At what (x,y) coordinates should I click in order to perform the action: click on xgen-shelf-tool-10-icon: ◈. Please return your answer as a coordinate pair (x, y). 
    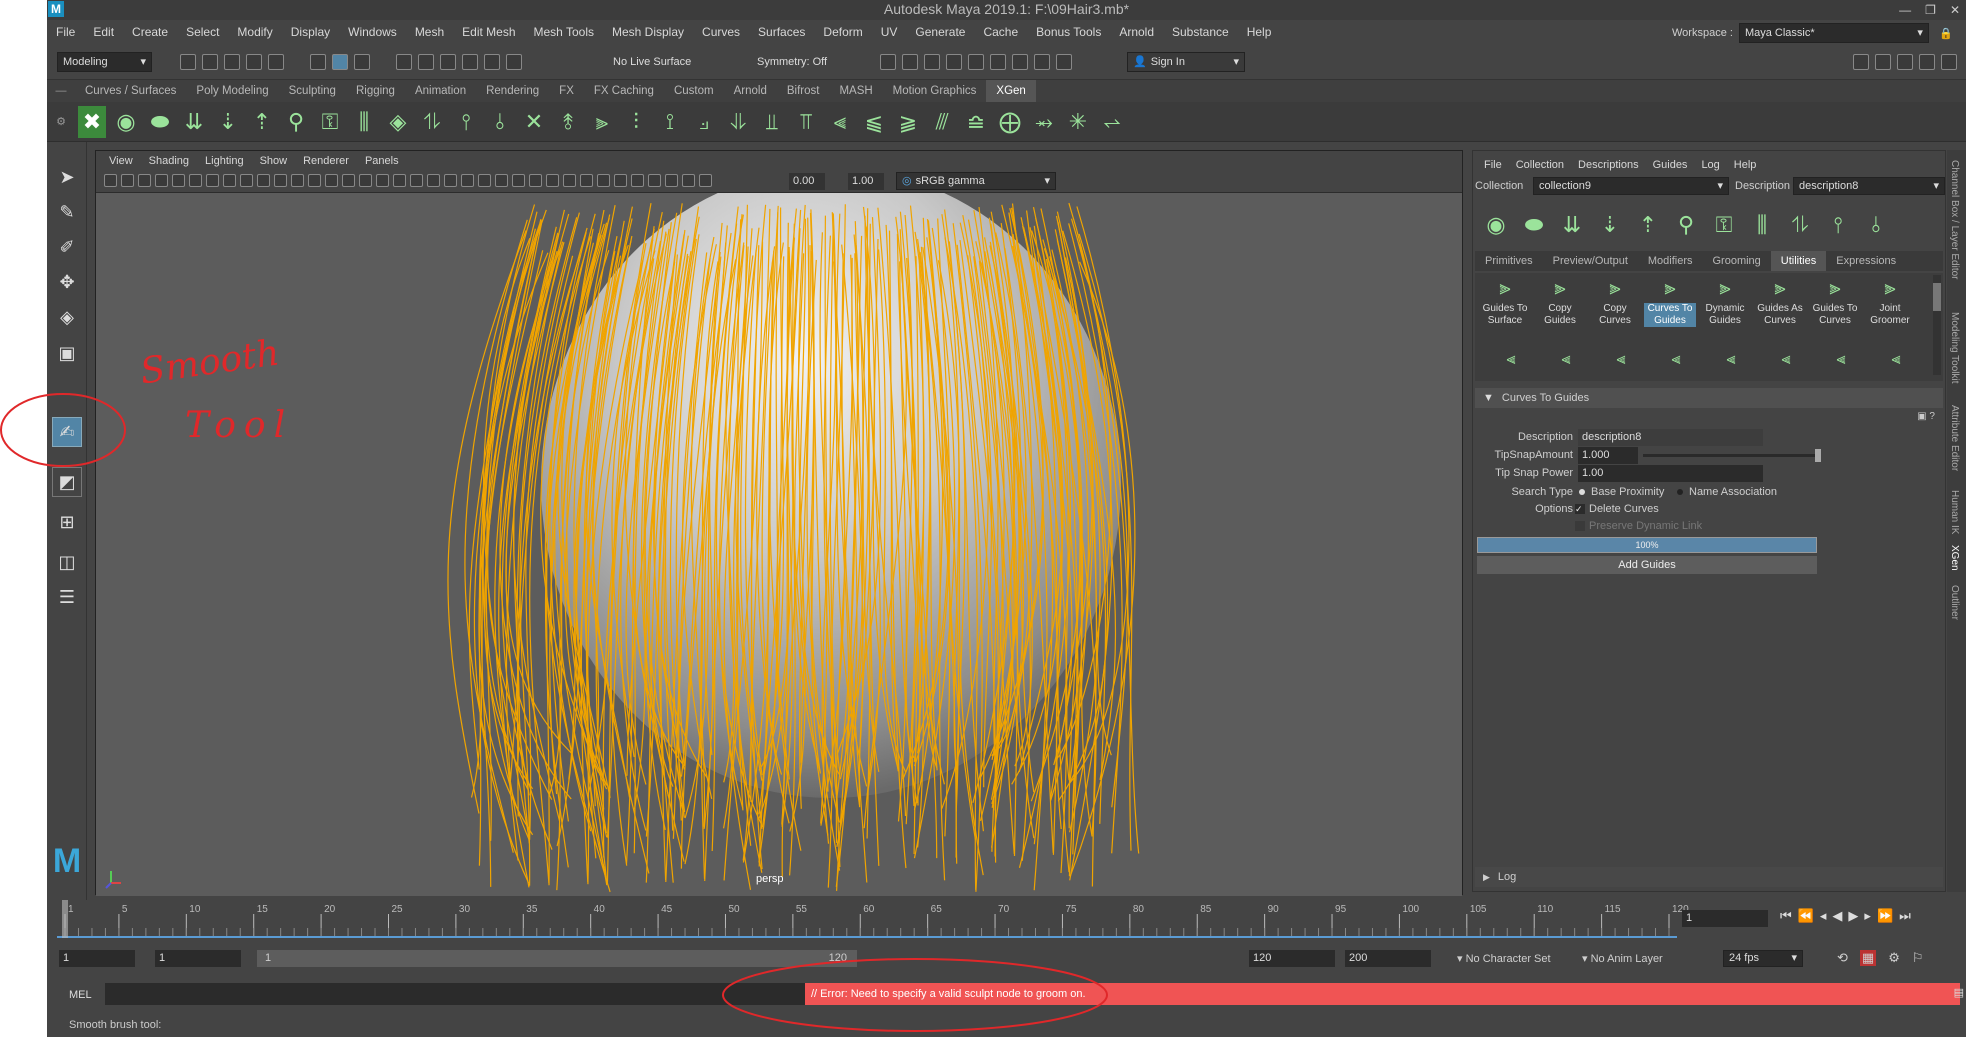
    Looking at the image, I should click on (398, 122).